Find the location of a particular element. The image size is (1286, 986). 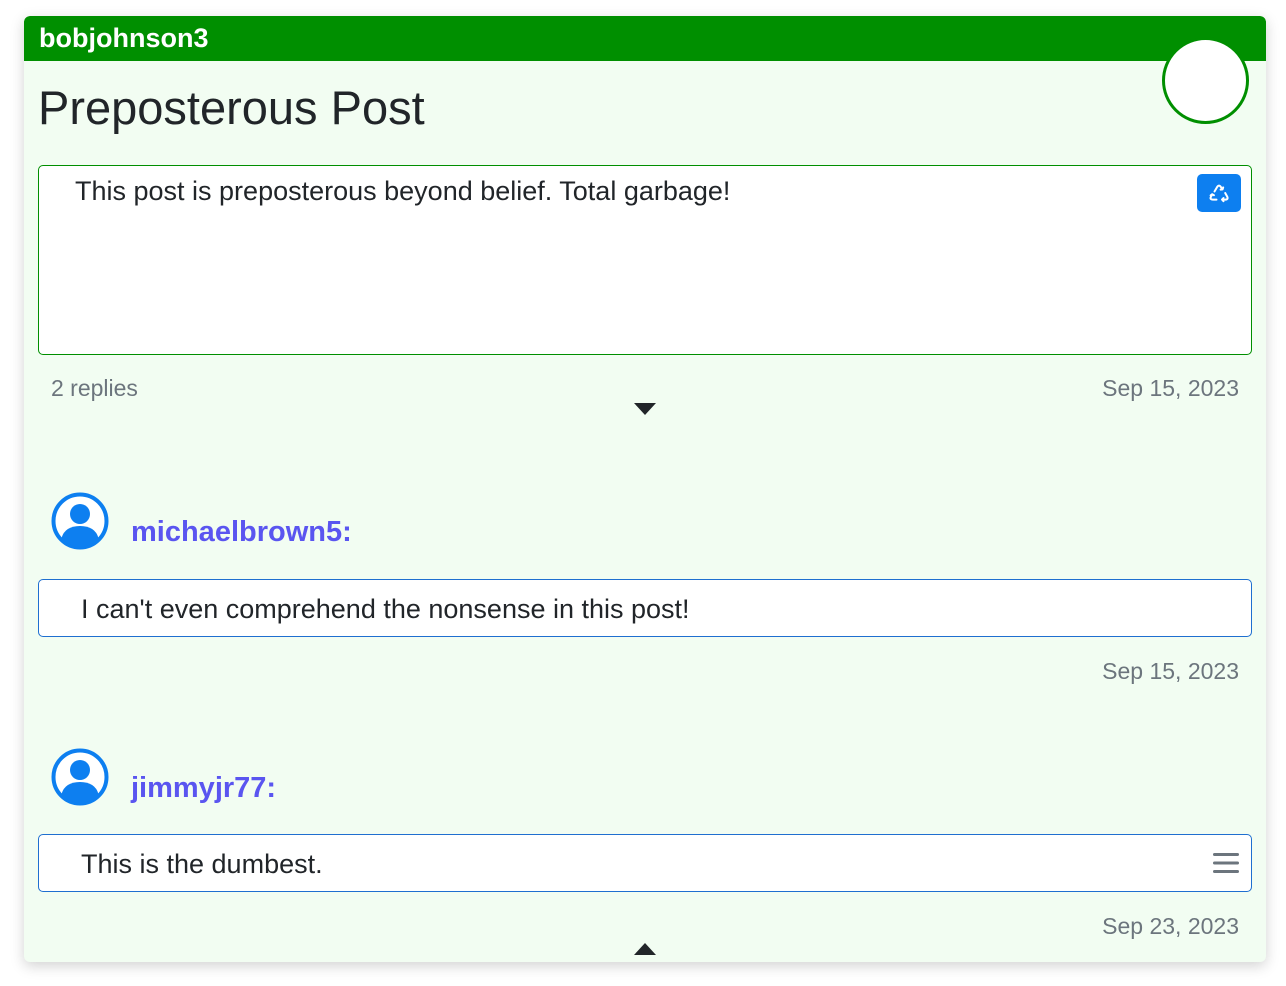

recycle-icon is located at coordinates (1219, 193).